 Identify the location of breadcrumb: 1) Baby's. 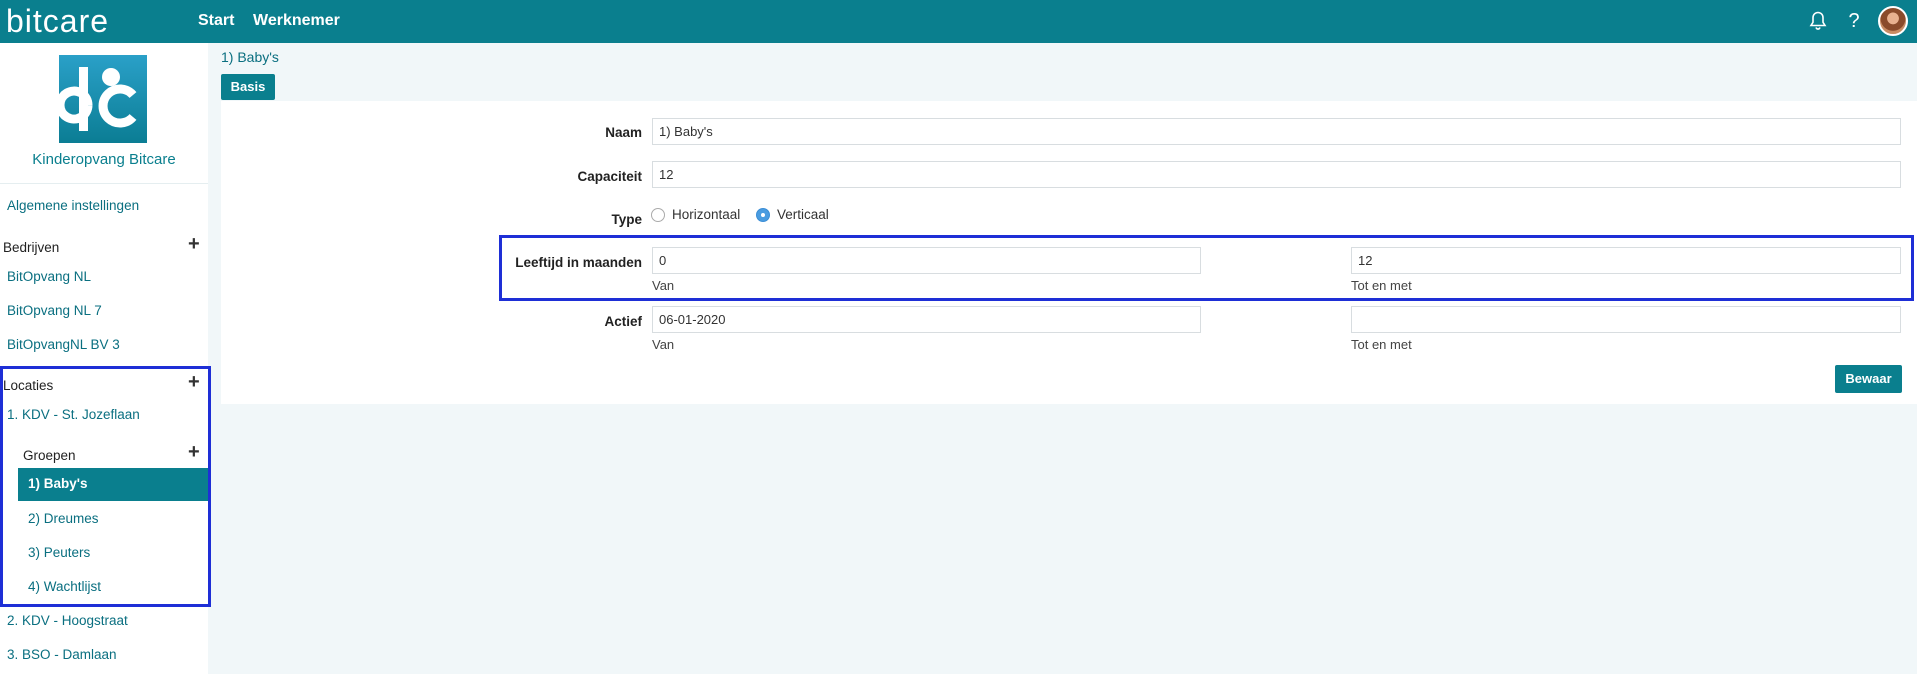
(250, 57).